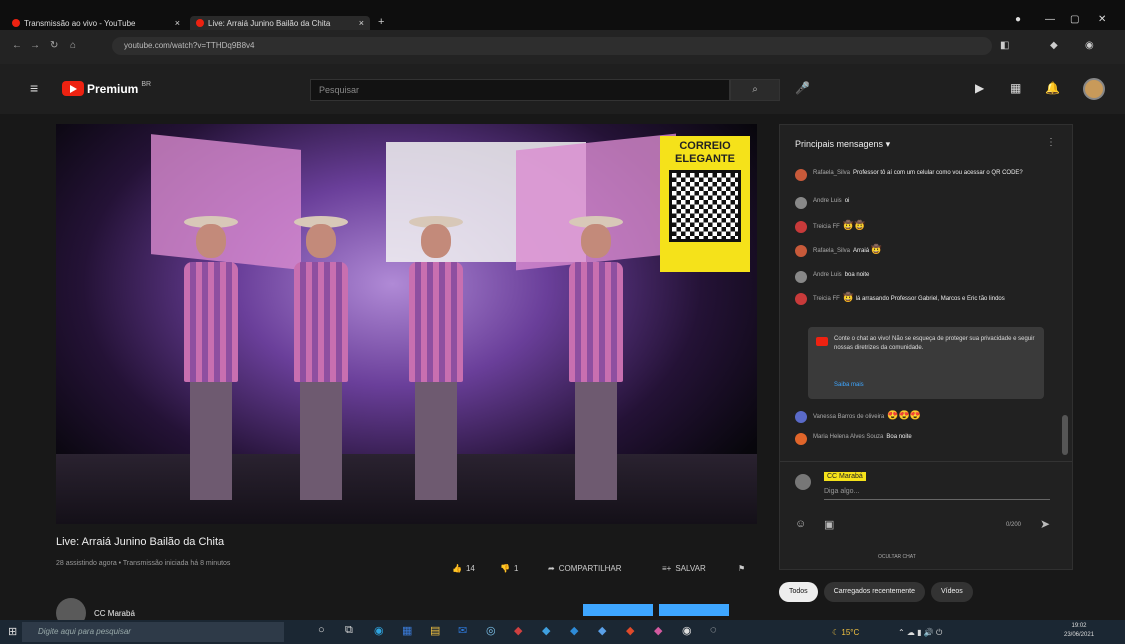 The width and height of the screenshot is (1125, 644). I want to click on chip-all: Todos, so click(798, 592).